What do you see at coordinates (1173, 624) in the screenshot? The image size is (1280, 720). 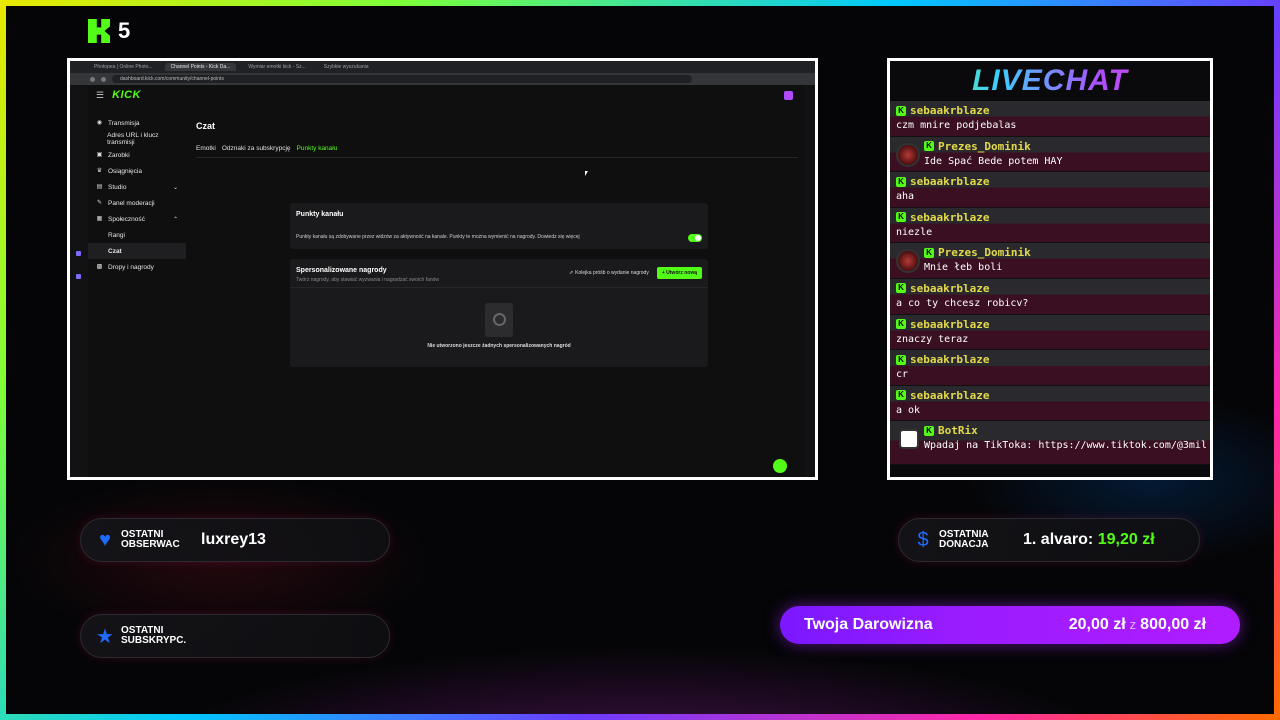 I see `goal-target: 800,00 zł` at bounding box center [1173, 624].